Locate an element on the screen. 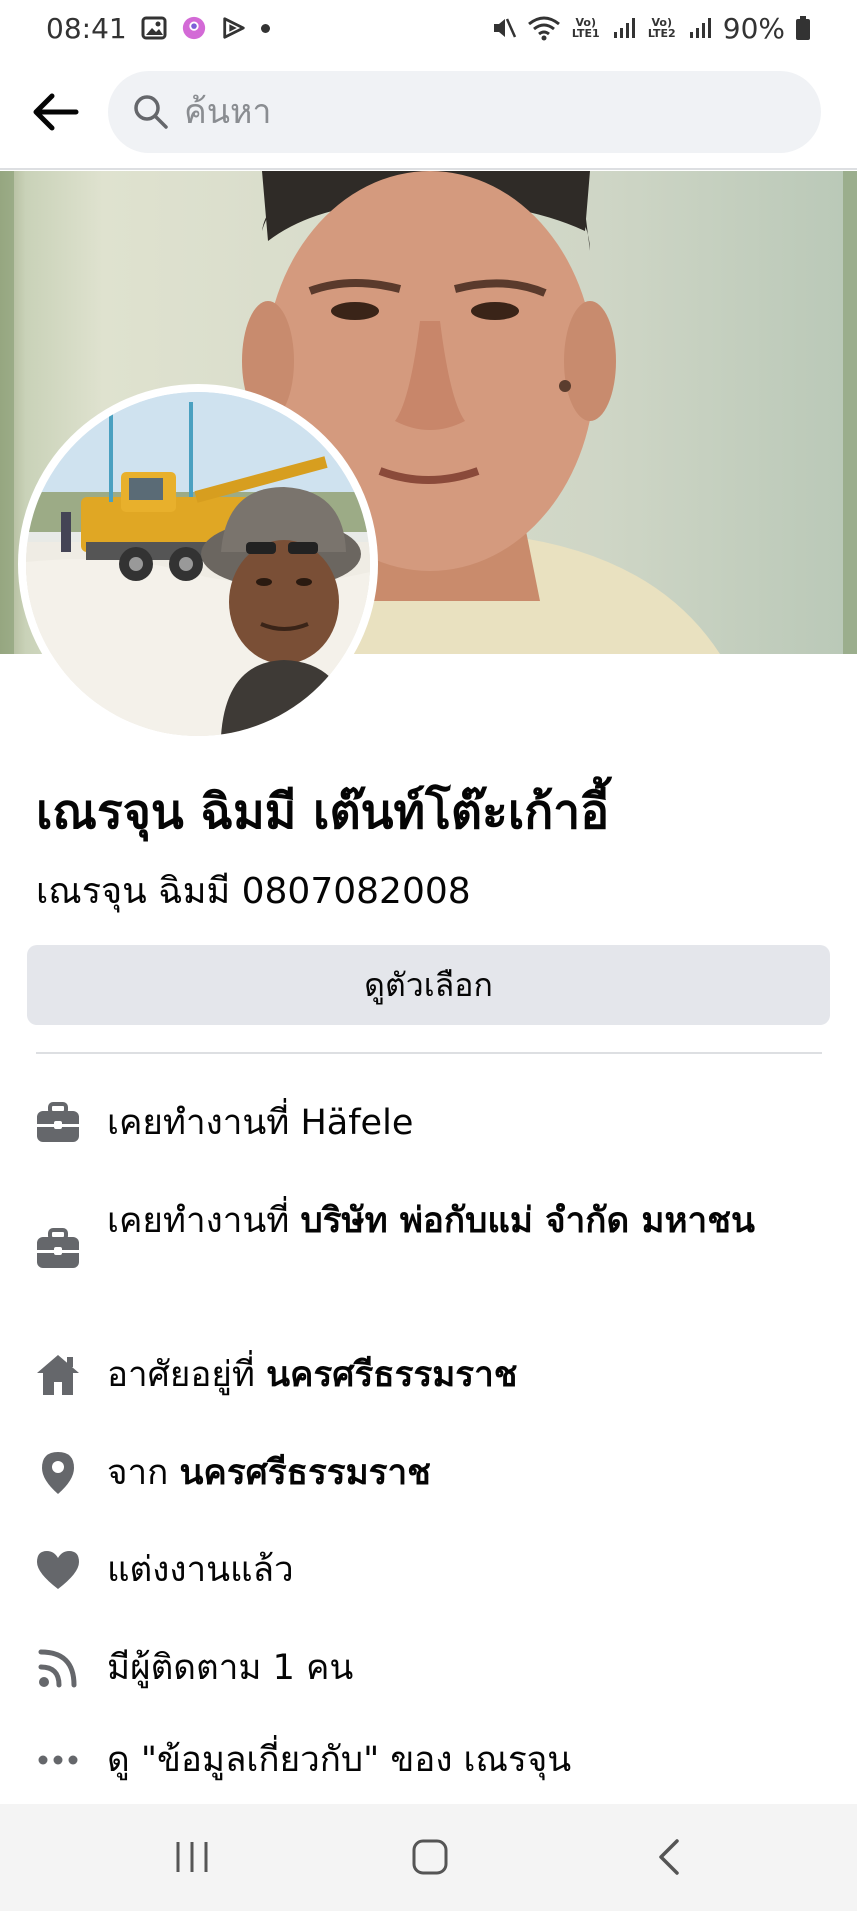 This screenshot has width=857, height=1911. search-header is located at coordinates (428, 113).